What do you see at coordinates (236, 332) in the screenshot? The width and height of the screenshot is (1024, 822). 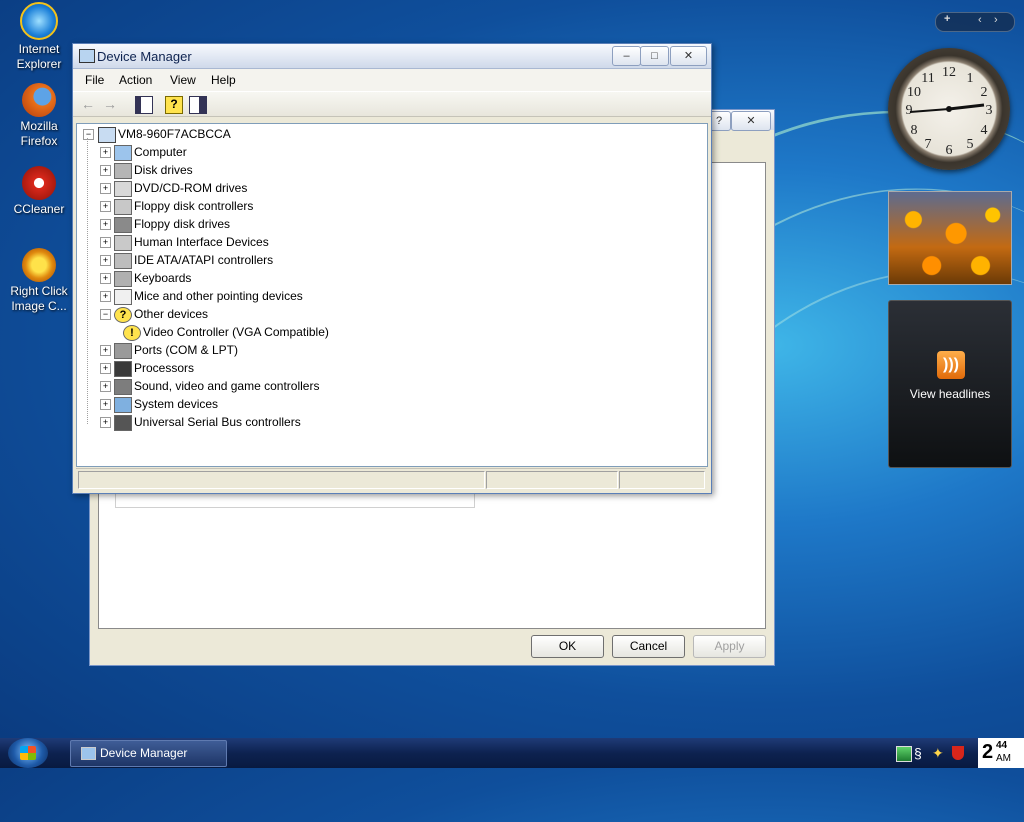 I see `tree-item-label: Video Controller (VGA Compatible)` at bounding box center [236, 332].